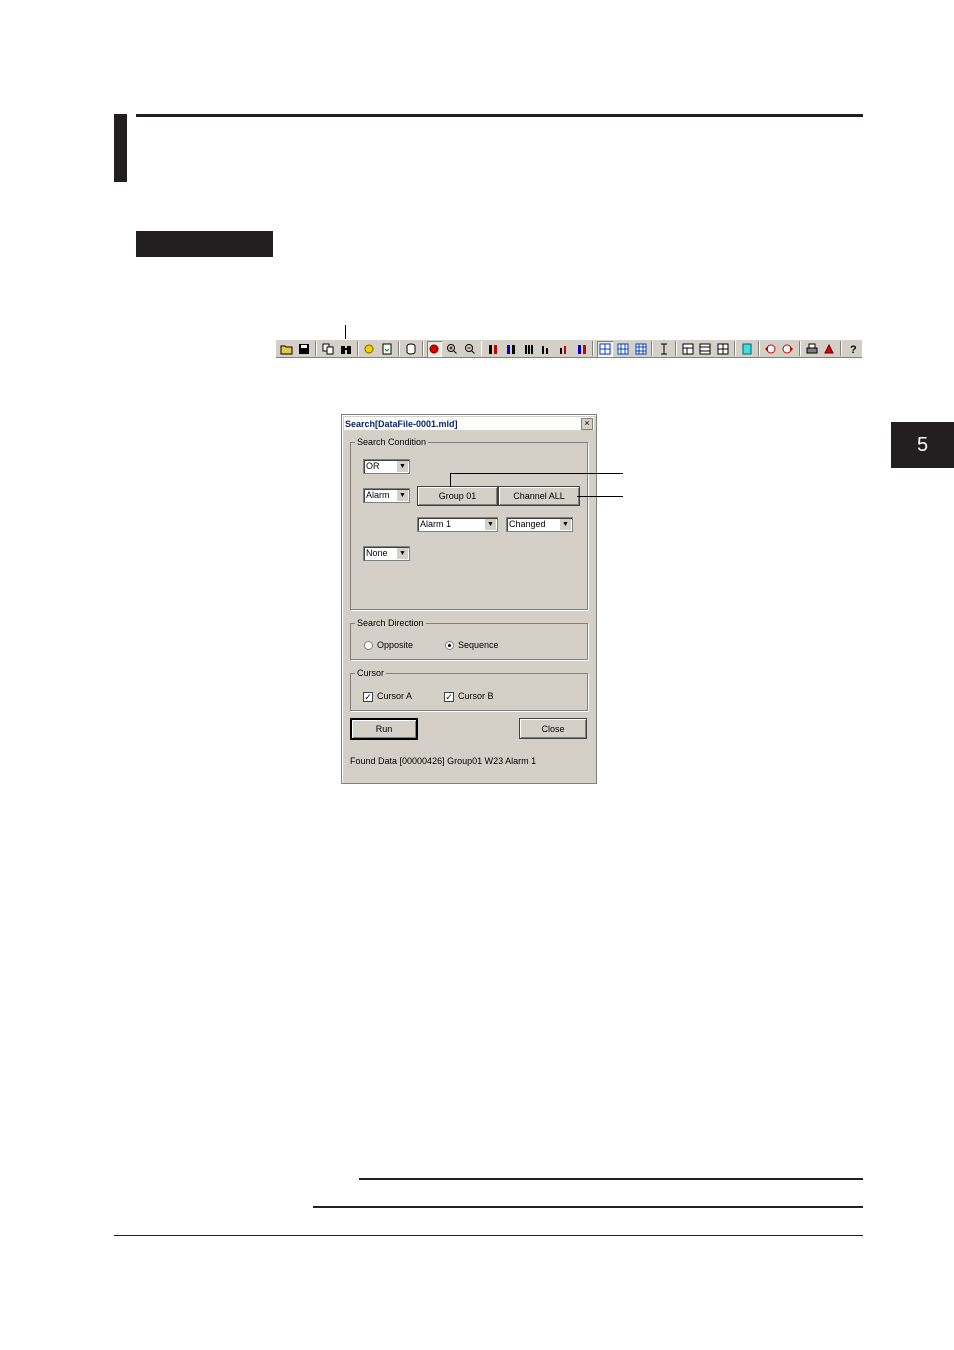 This screenshot has height=1350, width=954. Describe the element at coordinates (384, 729) in the screenshot. I see `run-button: Run` at that location.